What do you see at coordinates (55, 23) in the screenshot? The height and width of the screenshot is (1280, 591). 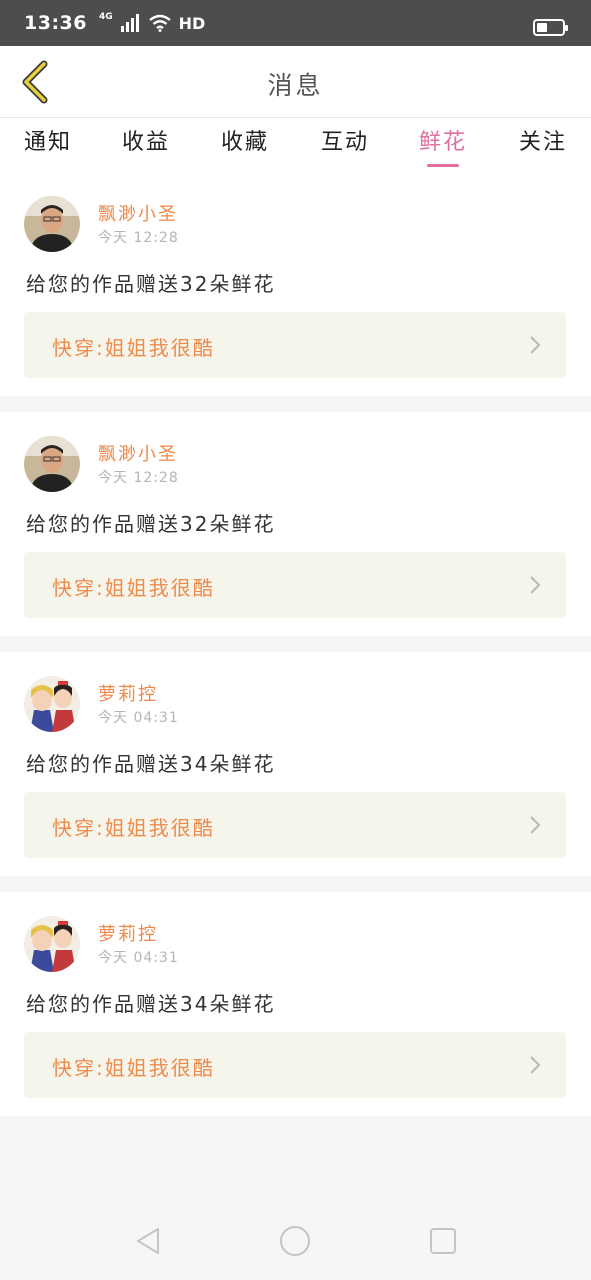 I see `status-time: 13:36` at bounding box center [55, 23].